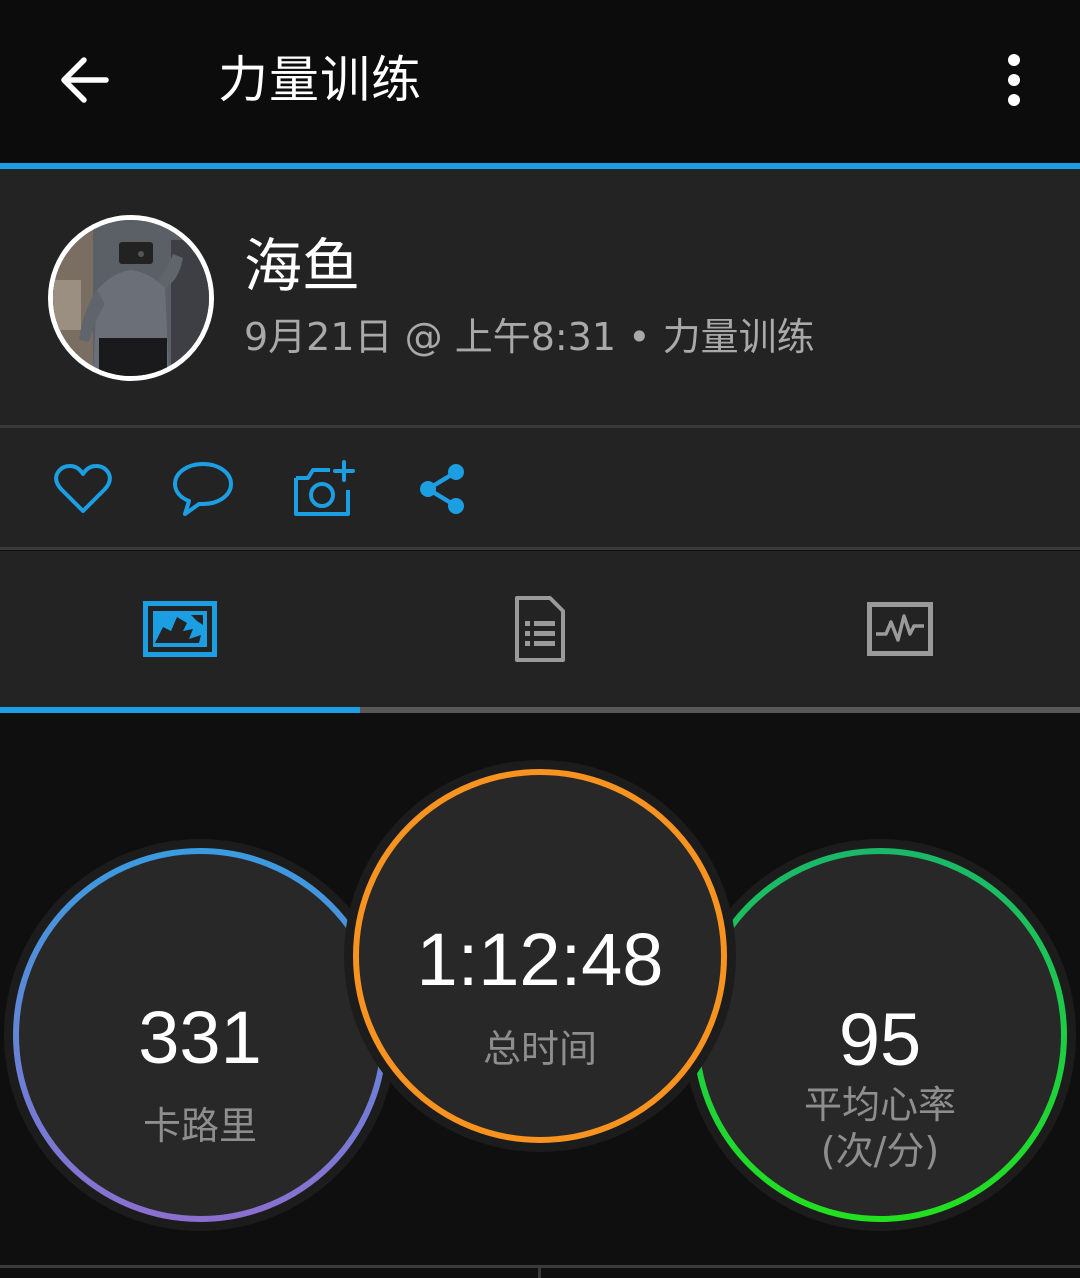 Image resolution: width=1080 pixels, height=1278 pixels. I want to click on tab-details, so click(540, 629).